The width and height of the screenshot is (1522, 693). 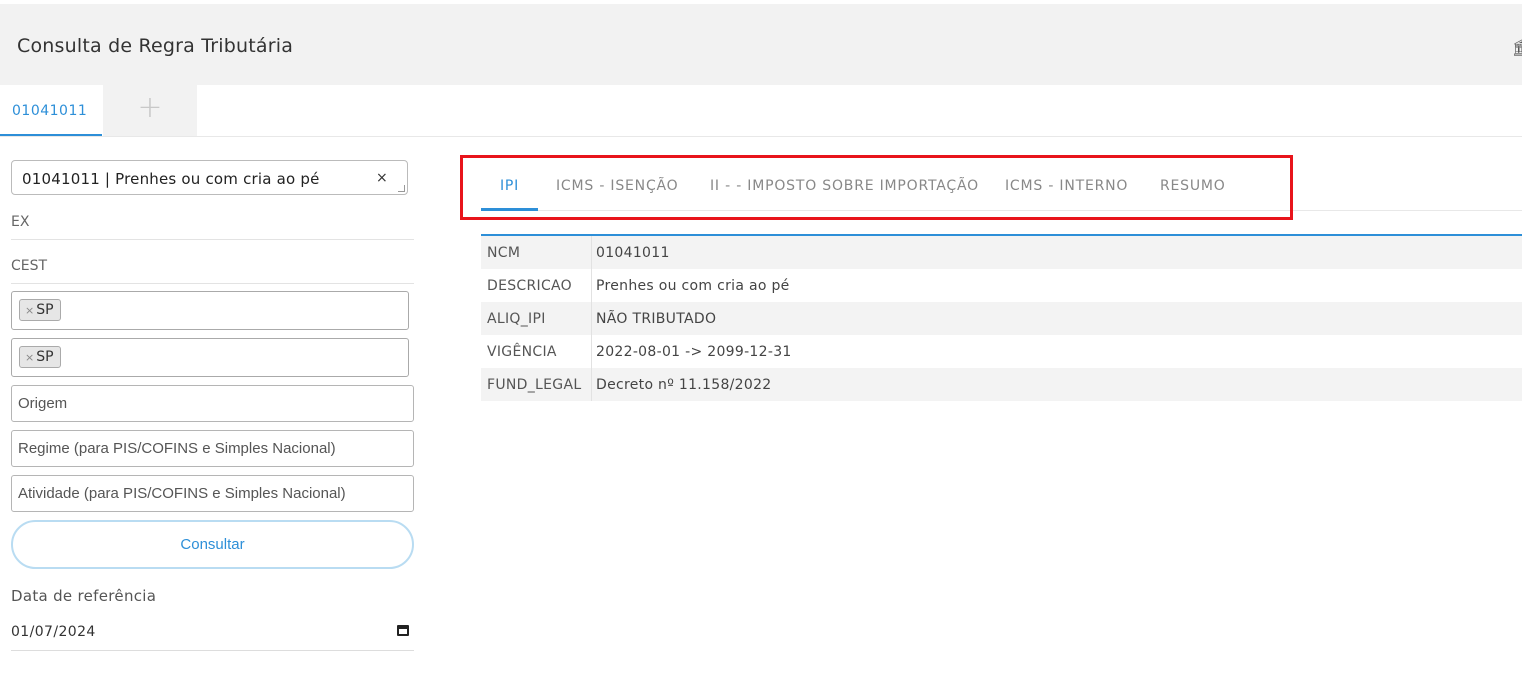 What do you see at coordinates (212, 493) in the screenshot?
I see `atividade-input` at bounding box center [212, 493].